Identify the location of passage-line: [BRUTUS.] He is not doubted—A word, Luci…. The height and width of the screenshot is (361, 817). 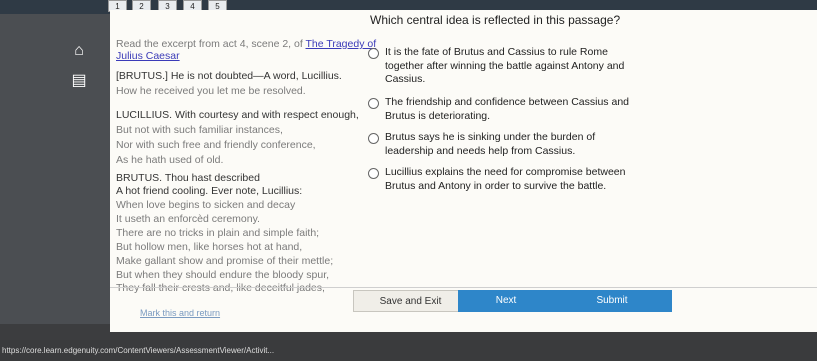
(229, 76).